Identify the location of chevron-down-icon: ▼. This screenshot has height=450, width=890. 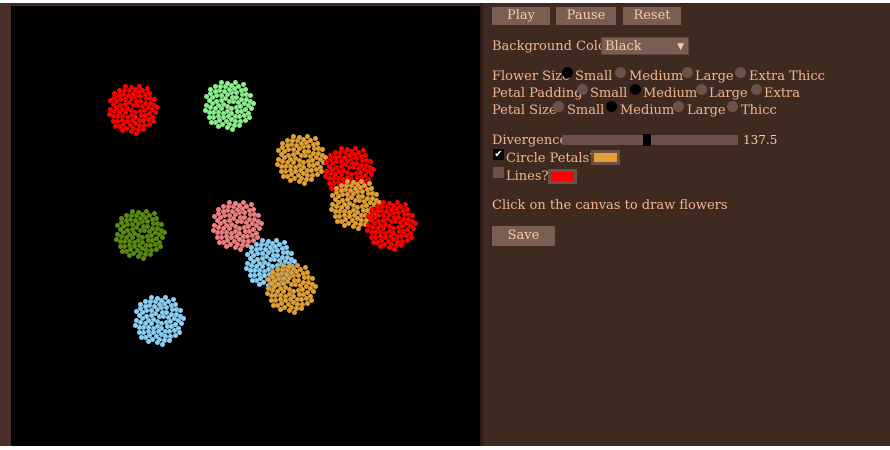
(680, 47).